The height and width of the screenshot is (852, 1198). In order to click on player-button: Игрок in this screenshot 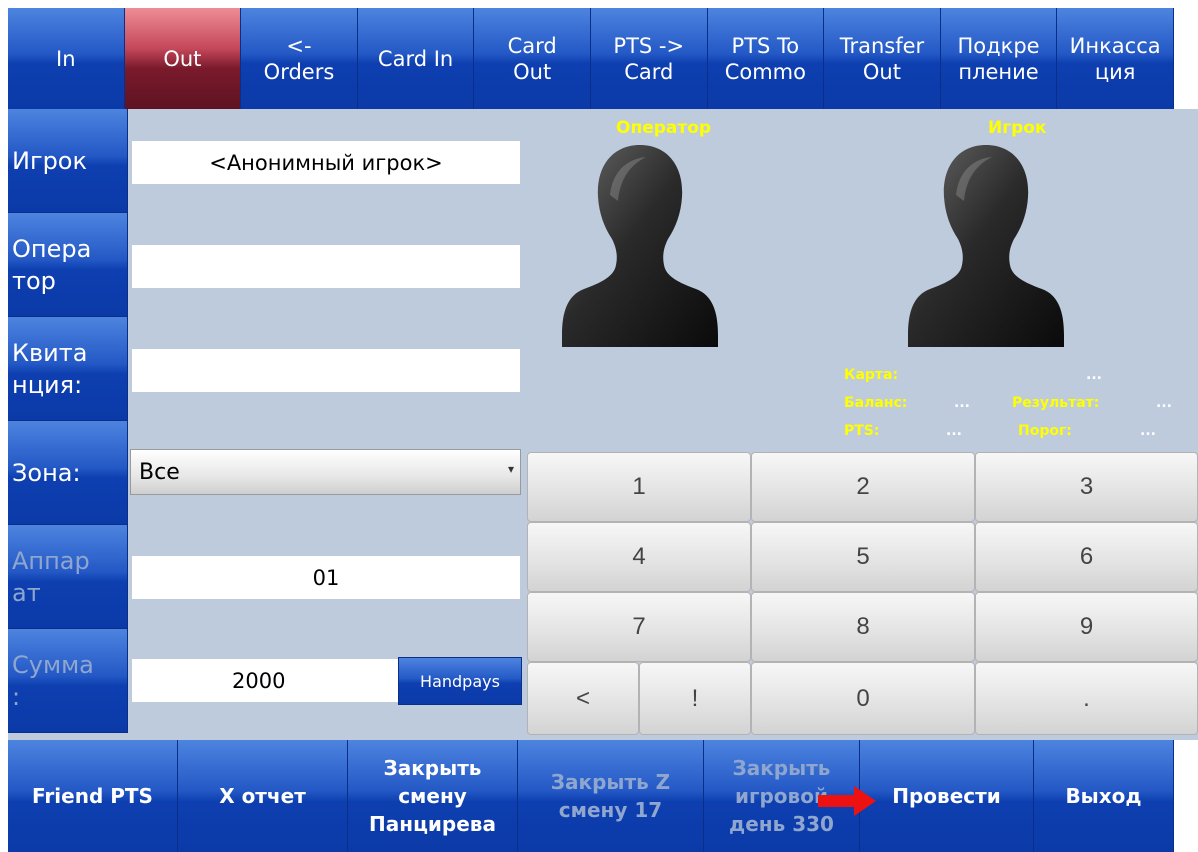, I will do `click(68, 161)`.